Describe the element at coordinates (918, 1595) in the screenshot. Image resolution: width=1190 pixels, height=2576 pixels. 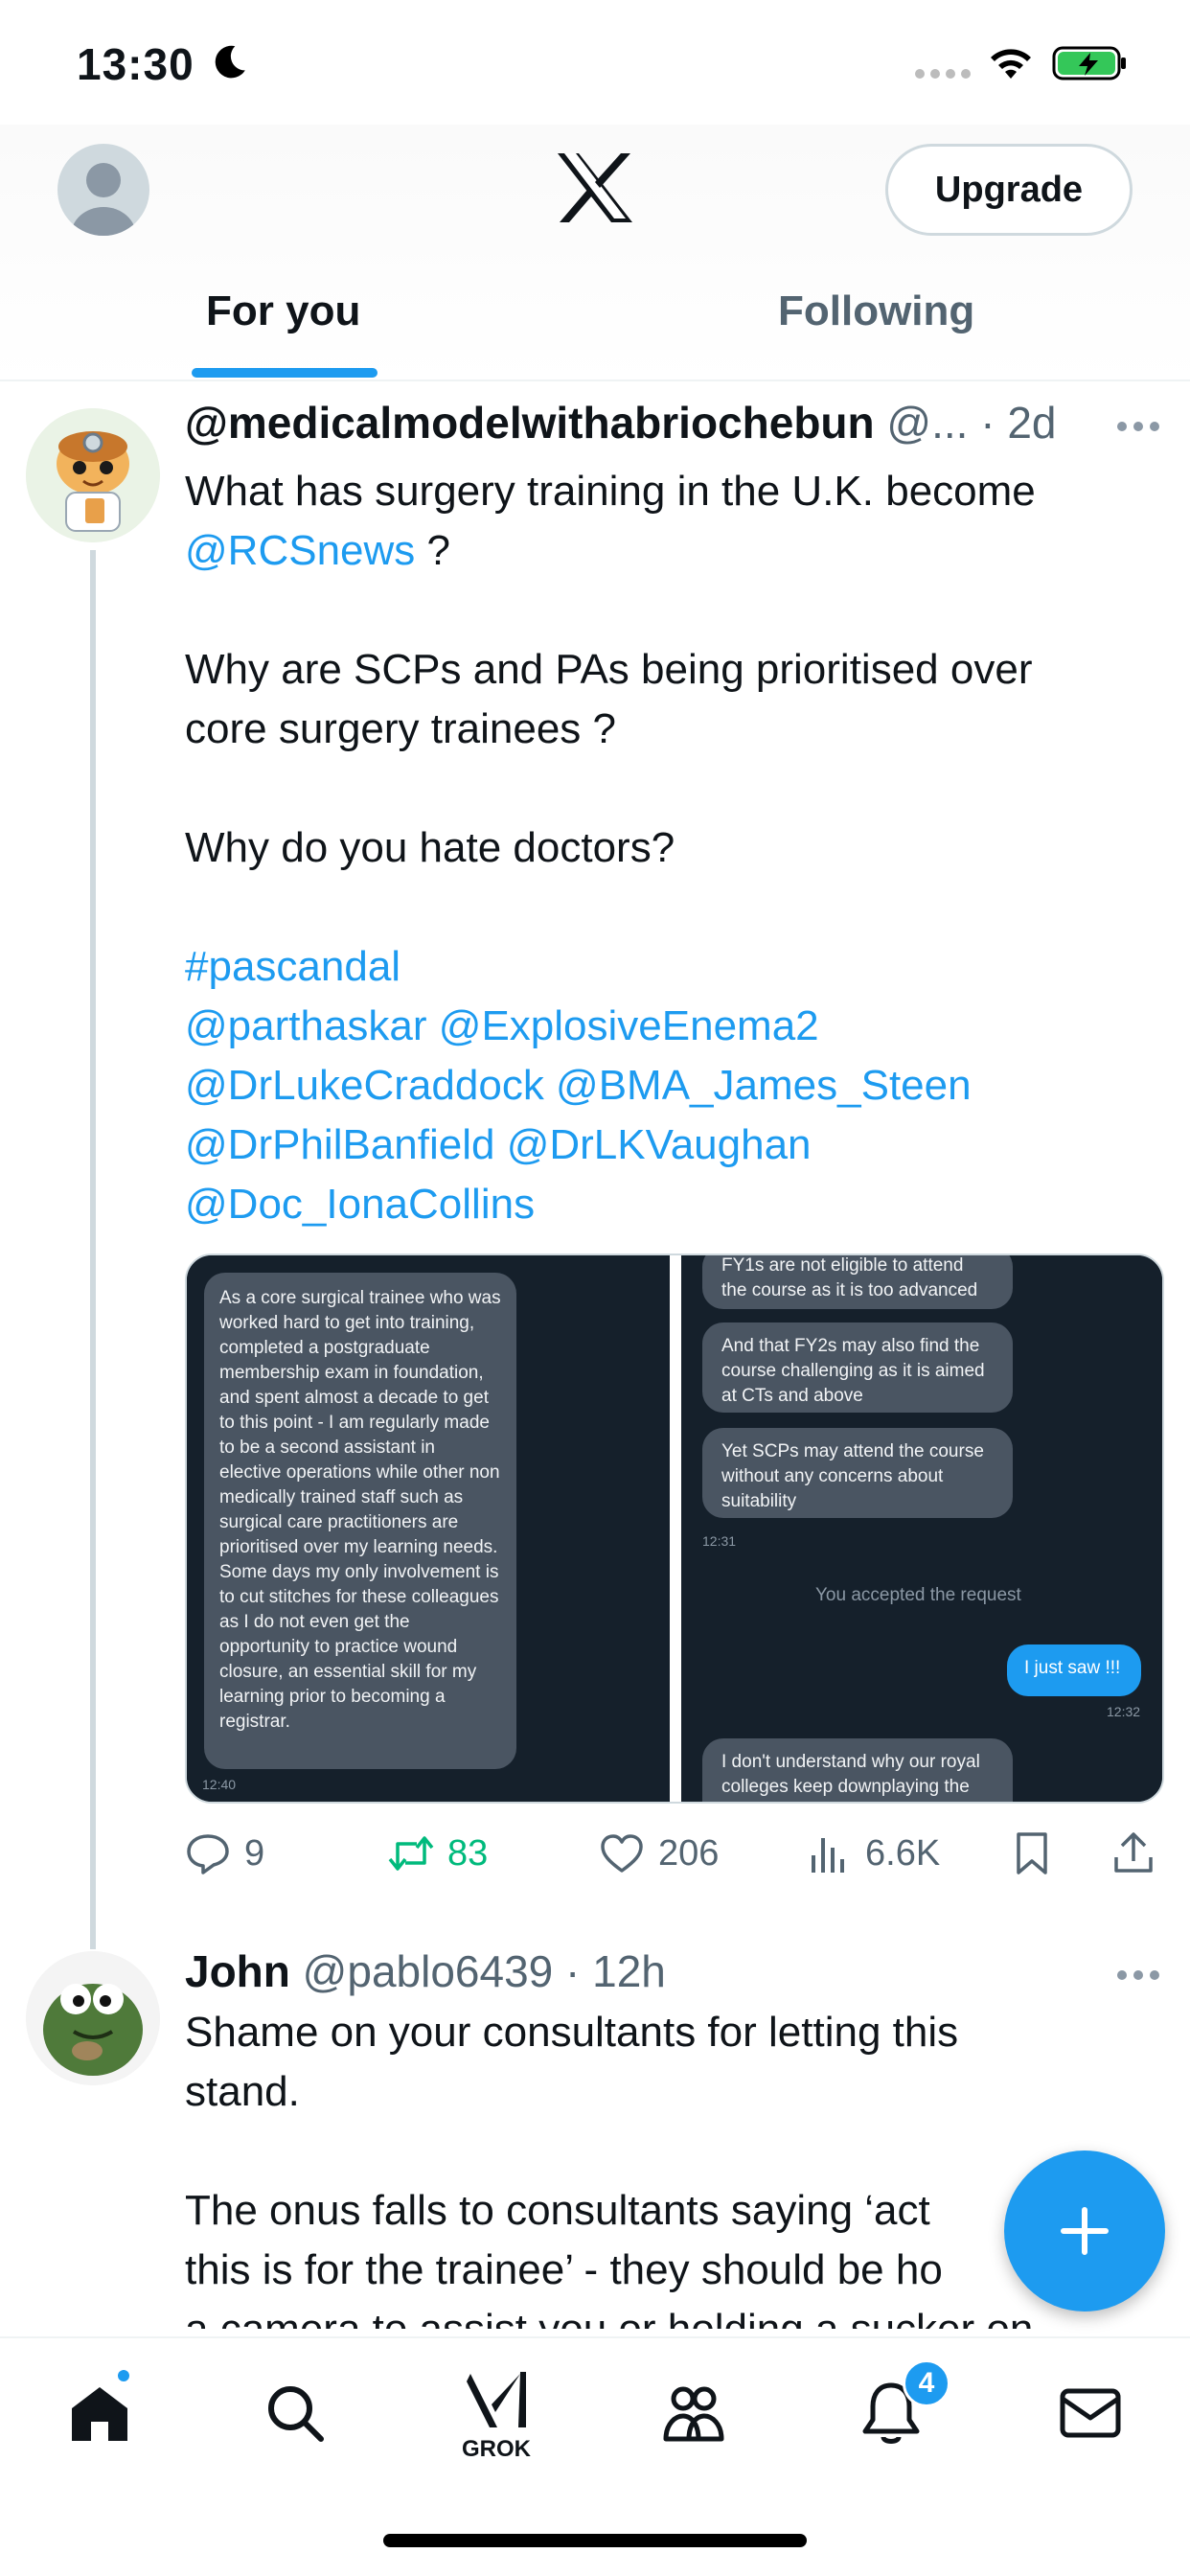
I see `chat-system-note: You accepted the request` at that location.